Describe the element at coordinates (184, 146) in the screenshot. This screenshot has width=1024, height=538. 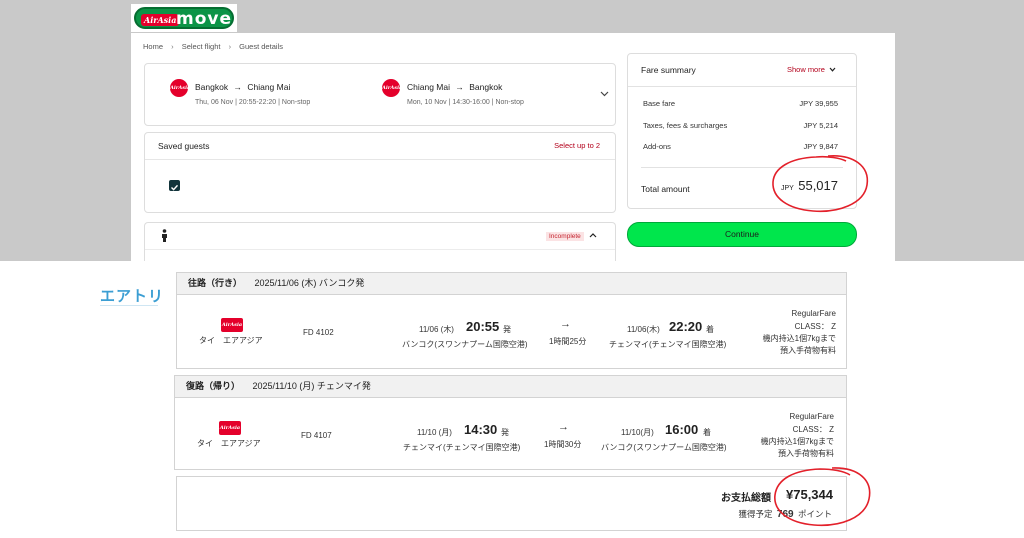
I see `saved-guests-title: Saved guests` at that location.